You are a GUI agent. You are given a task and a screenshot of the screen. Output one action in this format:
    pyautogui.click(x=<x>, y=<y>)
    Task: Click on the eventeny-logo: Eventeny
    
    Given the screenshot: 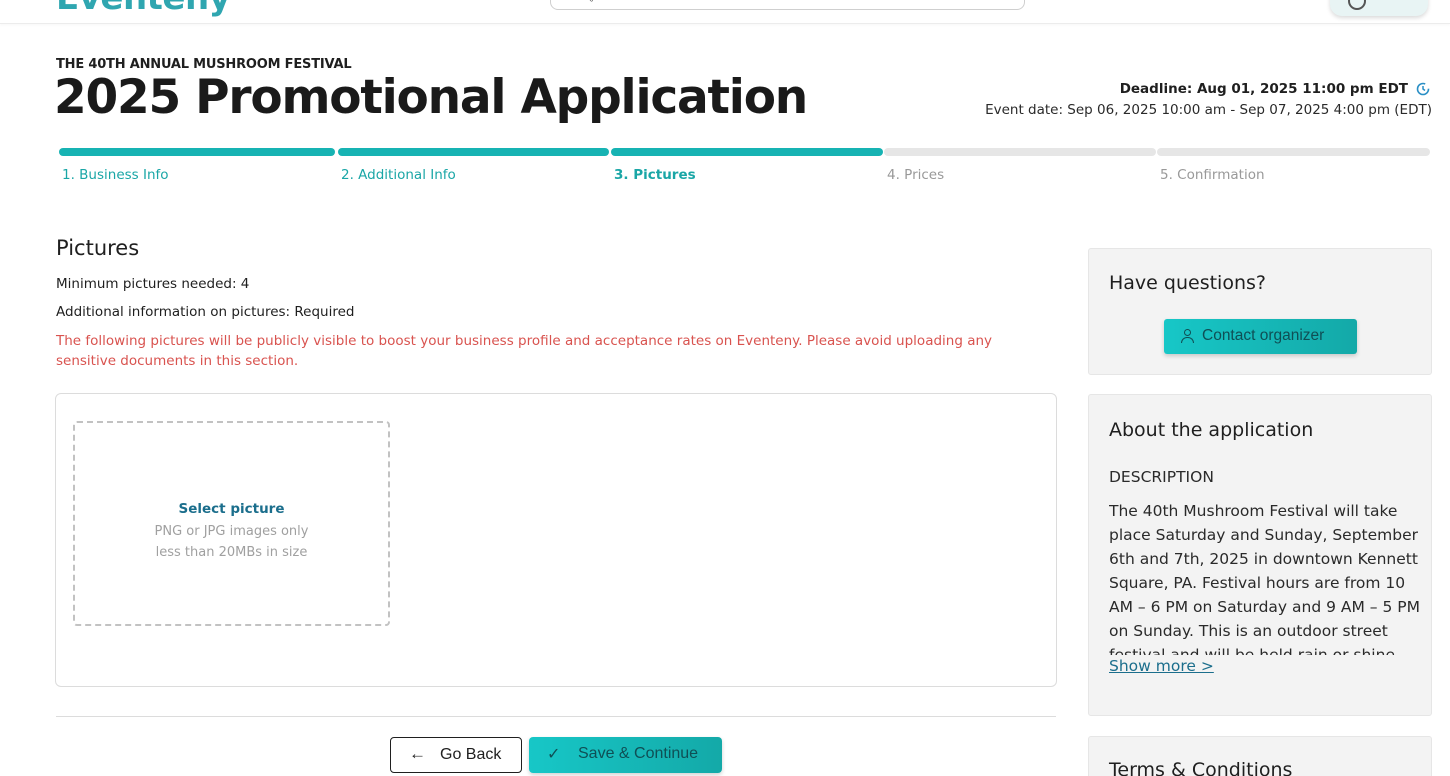 What is the action you would take?
    pyautogui.click(x=143, y=9)
    